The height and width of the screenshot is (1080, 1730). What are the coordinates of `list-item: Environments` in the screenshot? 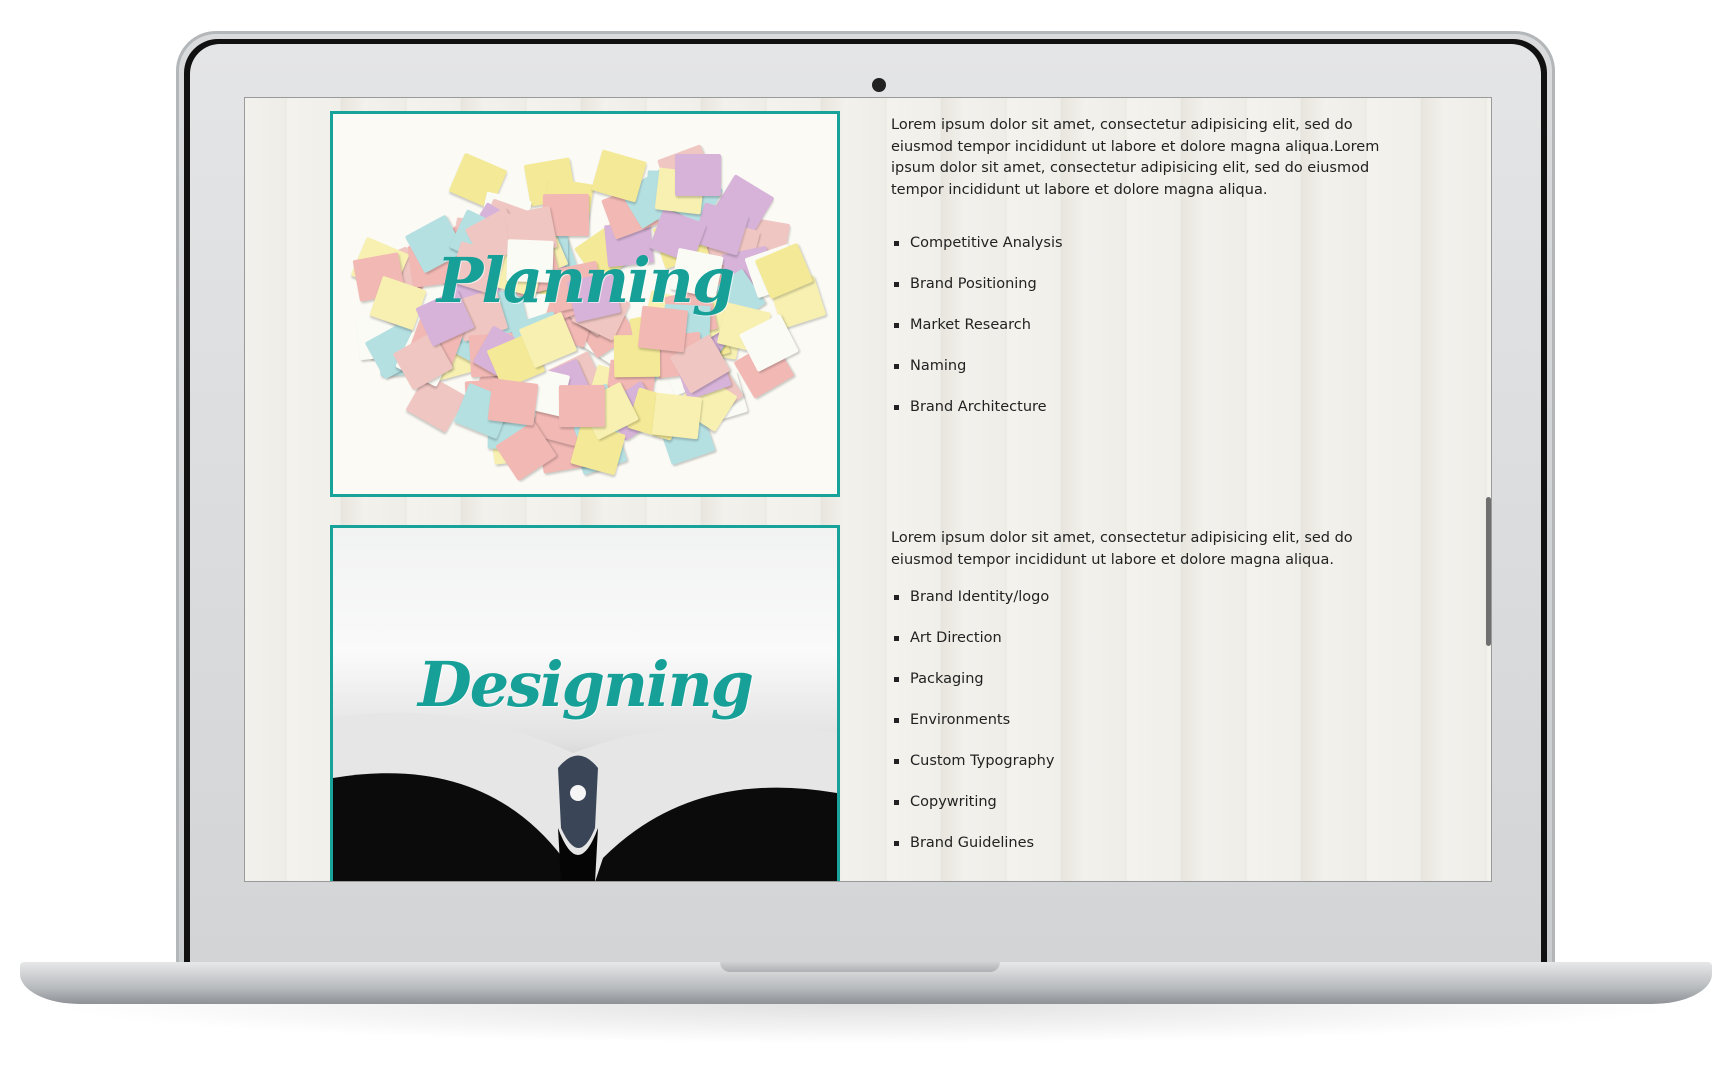 It's located at (1146, 730).